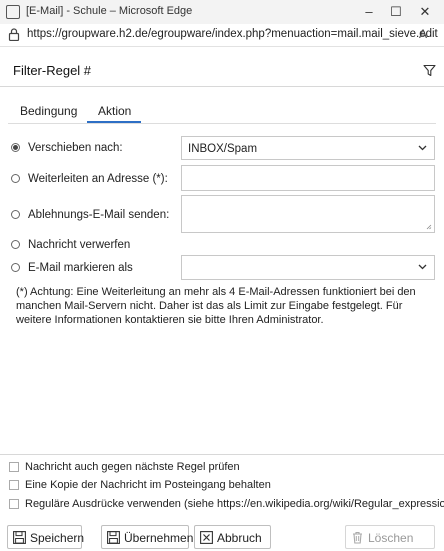 The width and height of the screenshot is (444, 551). I want to click on keep-copy-checkbox, so click(14, 485).